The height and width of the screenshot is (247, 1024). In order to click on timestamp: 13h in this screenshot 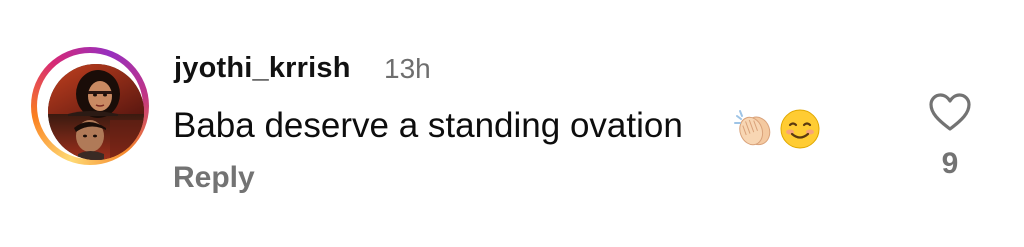, I will do `click(407, 68)`.